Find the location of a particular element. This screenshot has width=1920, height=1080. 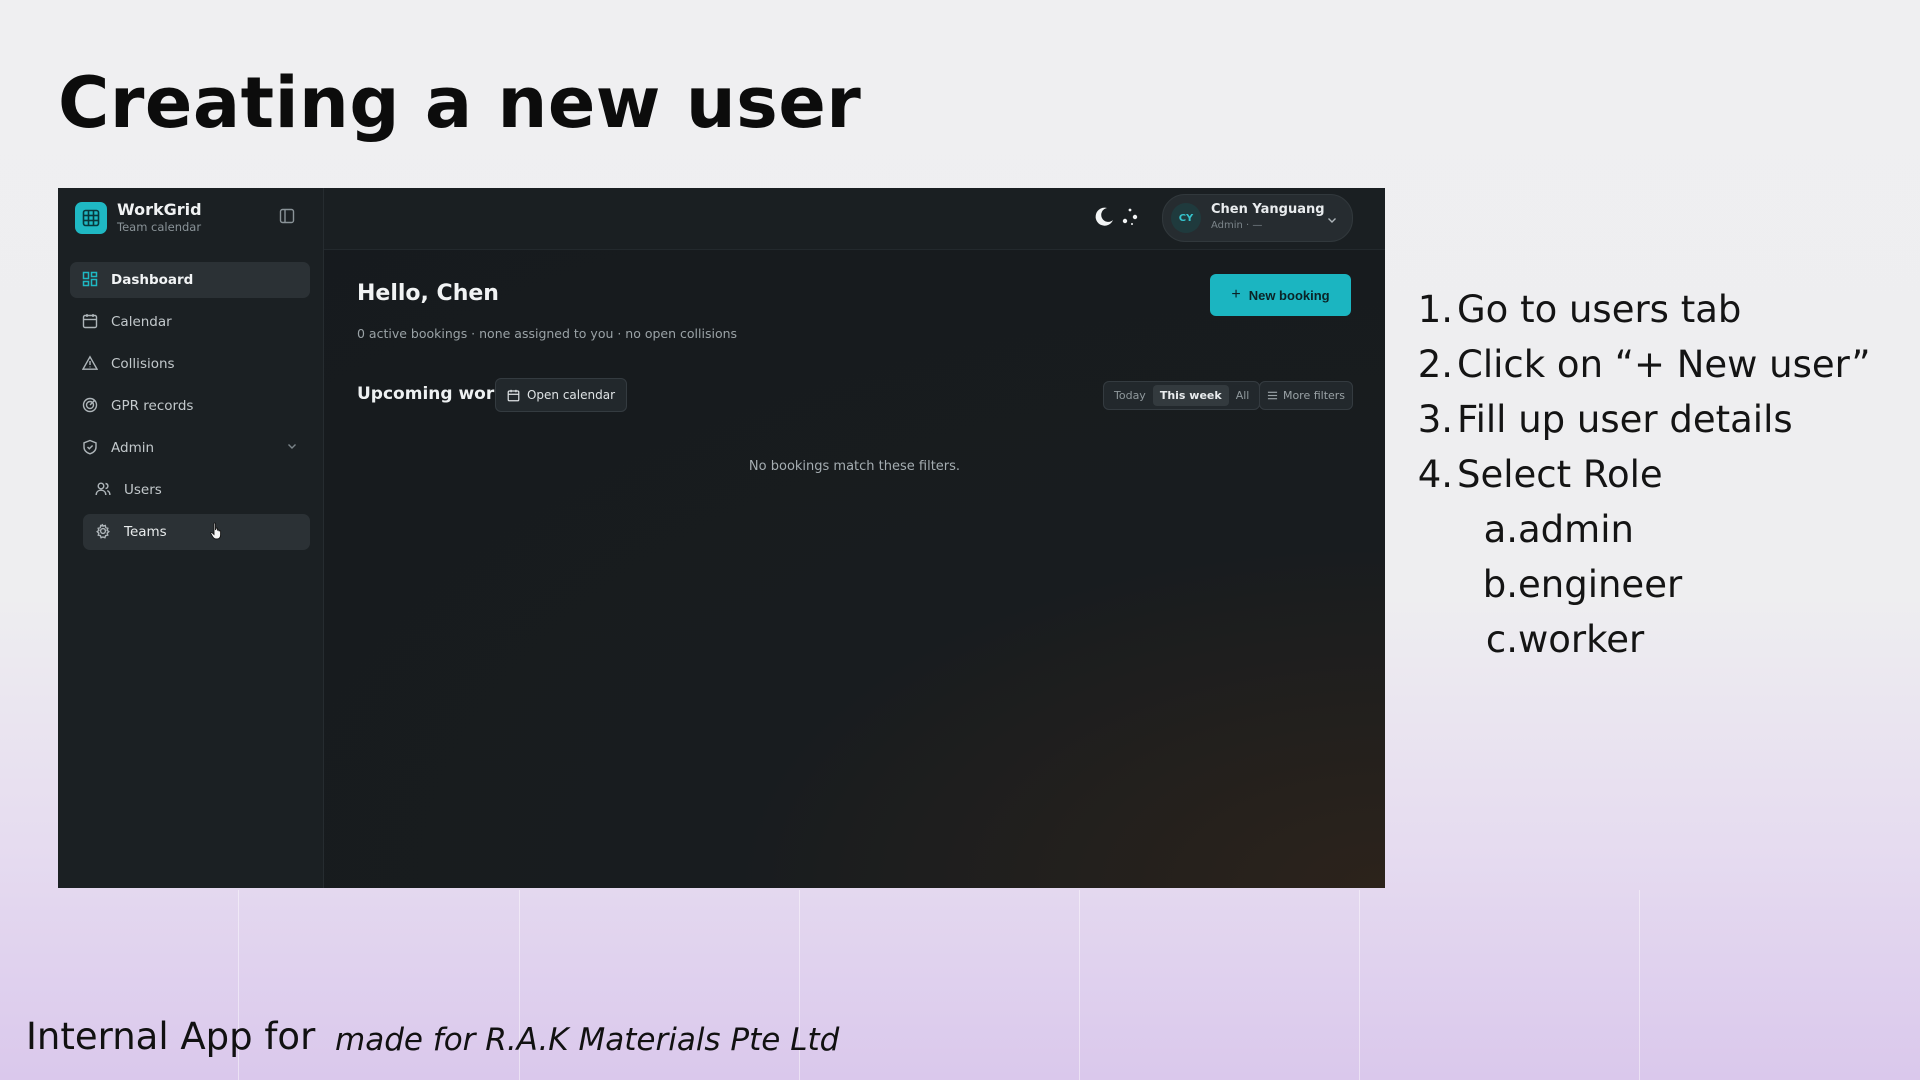

greeting: Hello, Chen is located at coordinates (428, 293).